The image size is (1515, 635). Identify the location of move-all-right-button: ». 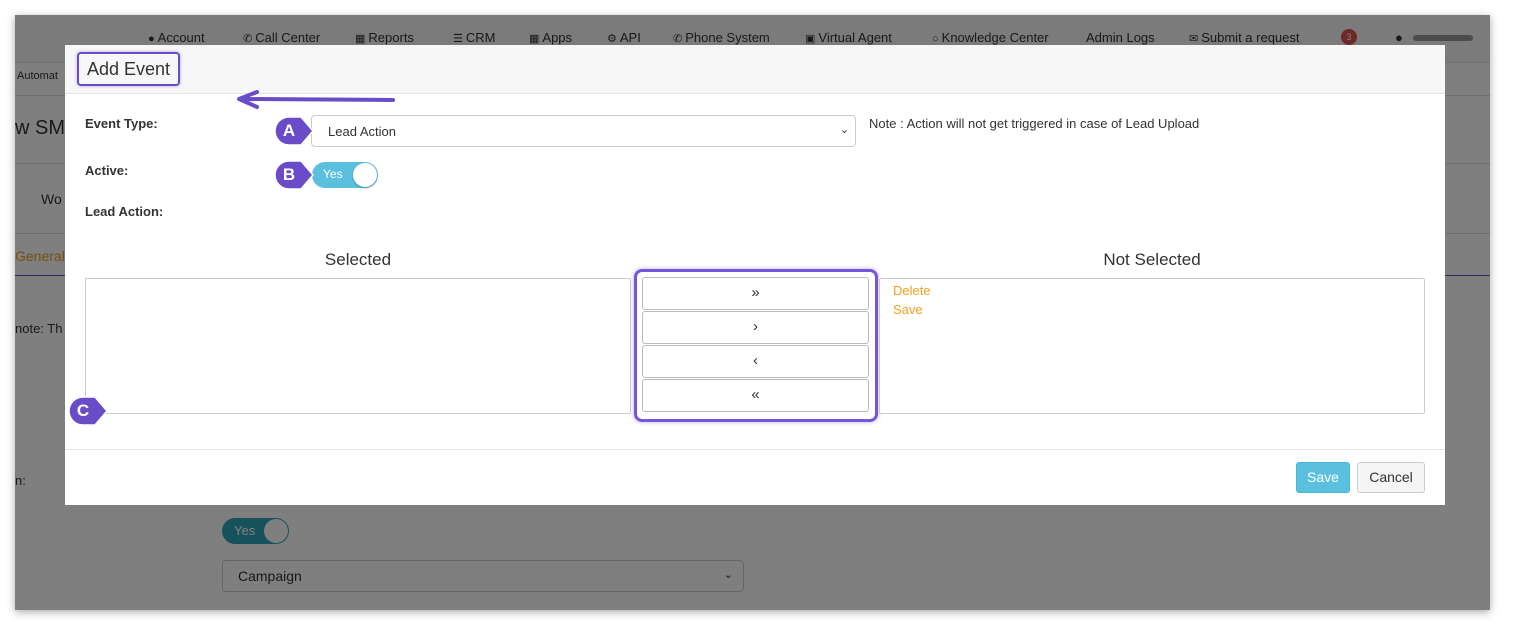
(755, 293).